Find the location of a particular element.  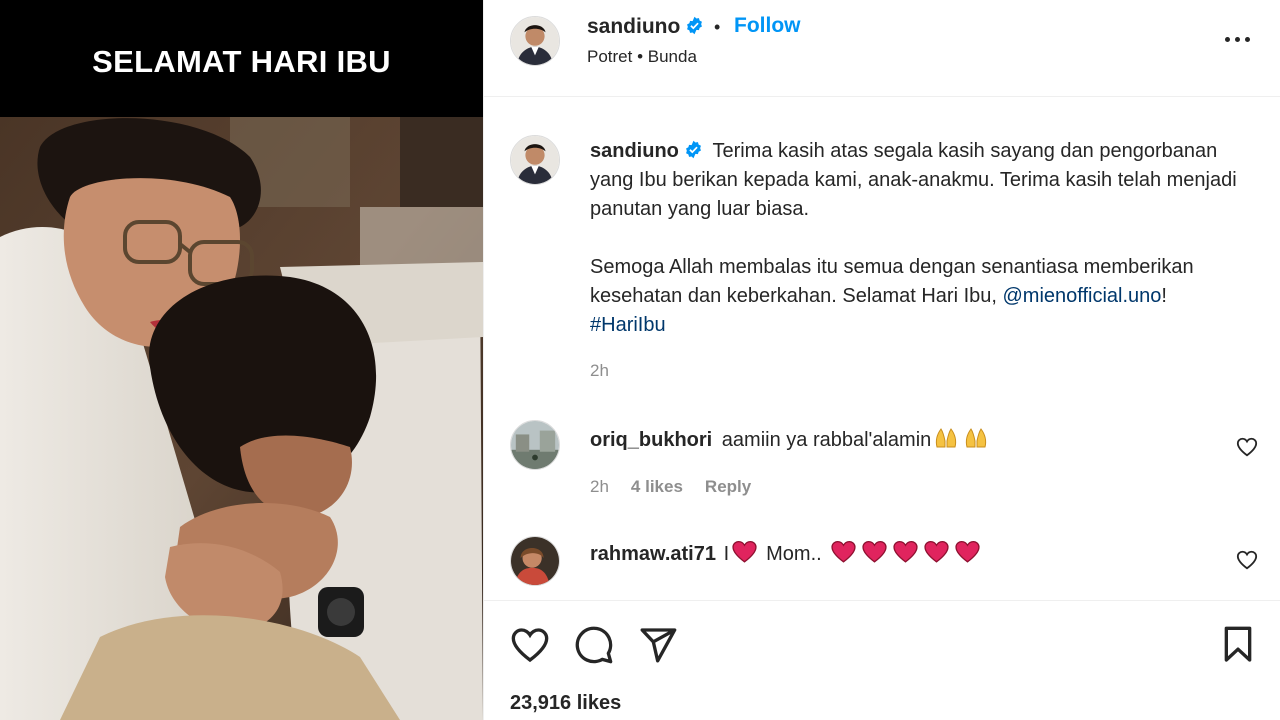

comment-body: rahmaw.ati71 I Mom.. is located at coordinates (786, 553).